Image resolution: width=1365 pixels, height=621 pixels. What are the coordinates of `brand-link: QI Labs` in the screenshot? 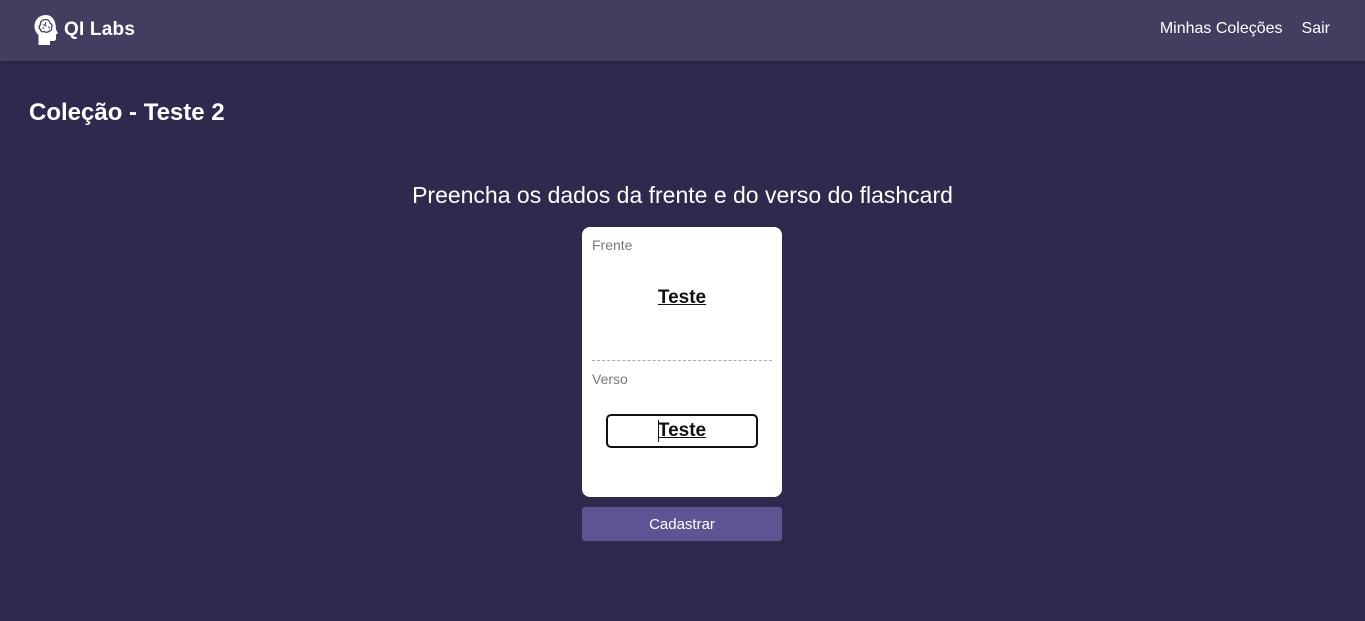 It's located at (84, 30).